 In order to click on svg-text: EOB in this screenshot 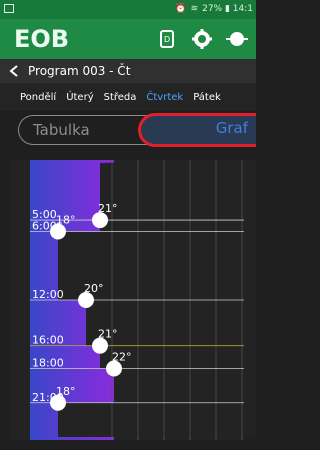, I will do `click(41, 39)`.